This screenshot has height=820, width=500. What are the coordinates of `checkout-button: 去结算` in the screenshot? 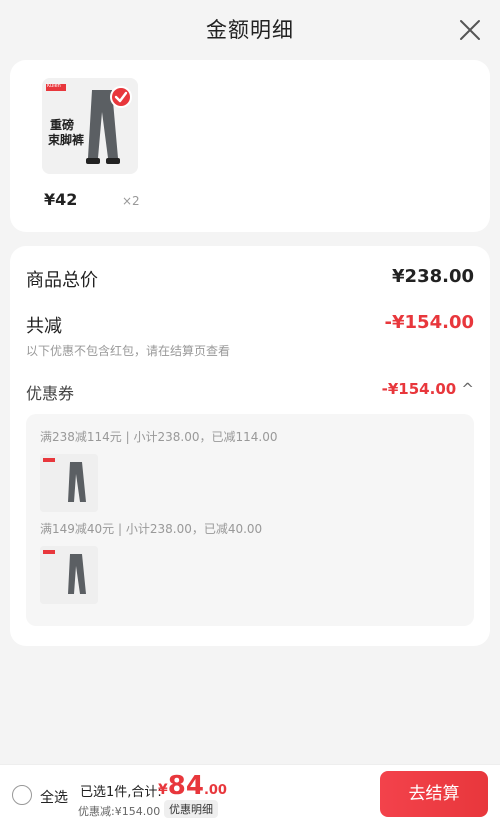 It's located at (434, 794).